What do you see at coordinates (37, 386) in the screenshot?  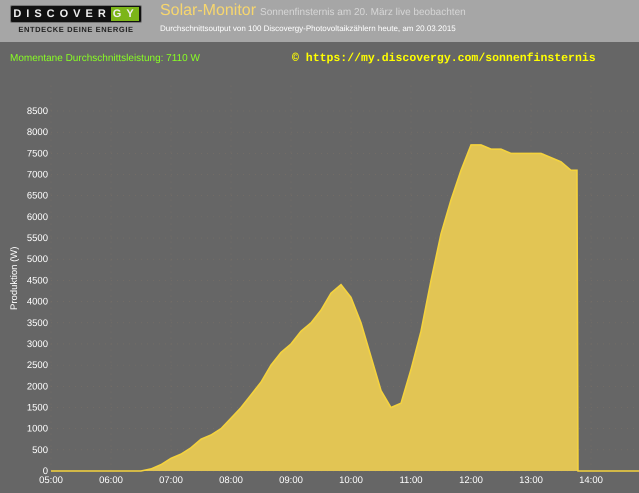 I see `y-tick-label: 2000` at bounding box center [37, 386].